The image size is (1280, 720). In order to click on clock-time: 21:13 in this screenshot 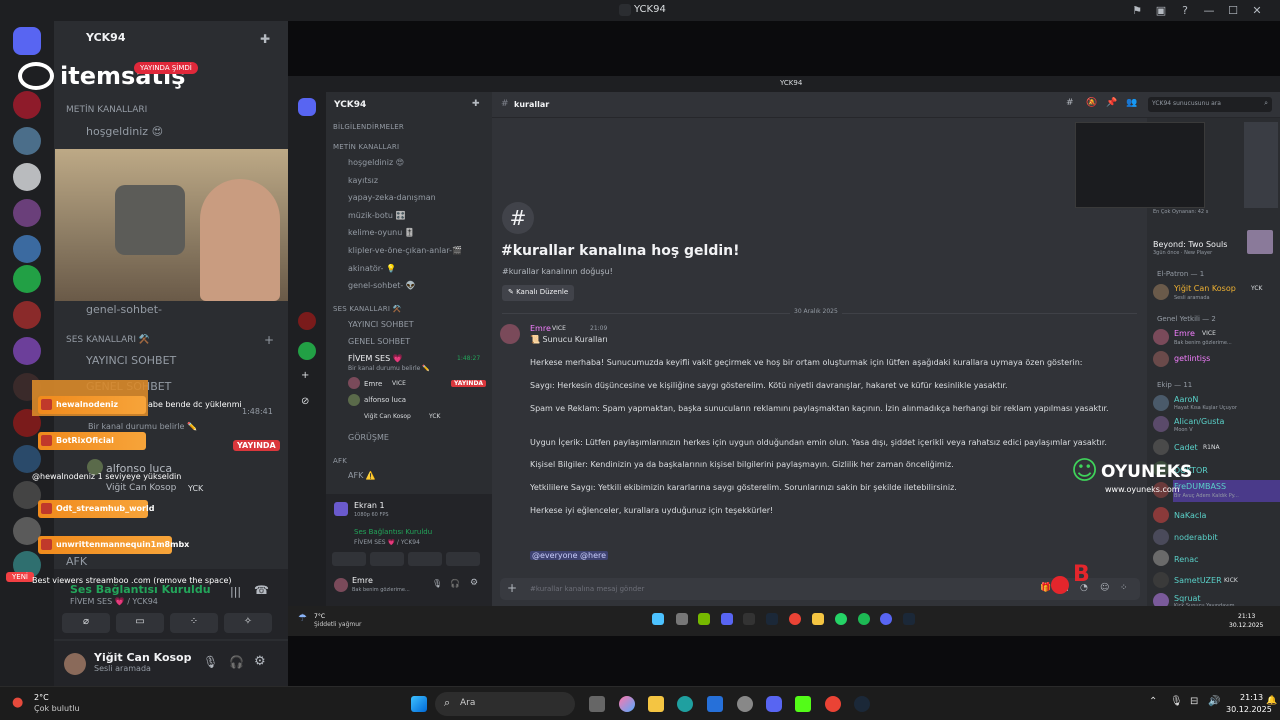, I will do `click(1251, 697)`.